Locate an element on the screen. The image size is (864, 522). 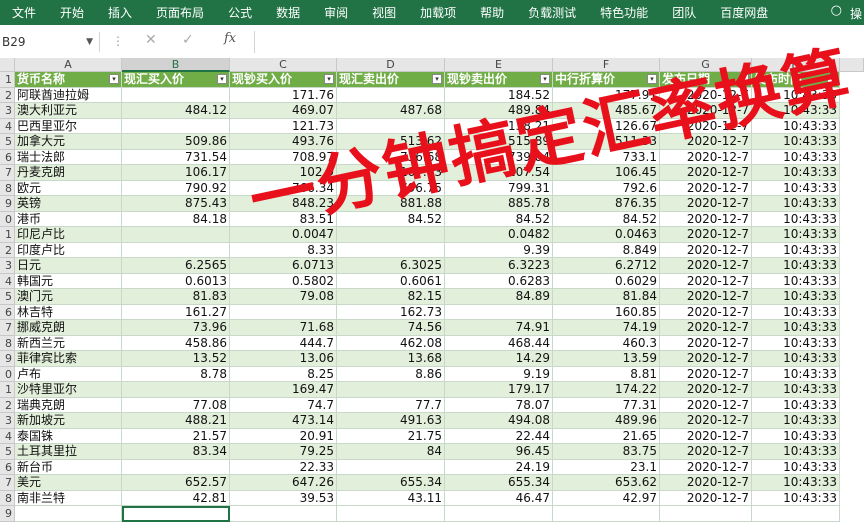
table-cell: 876.35 is located at coordinates (606, 204).